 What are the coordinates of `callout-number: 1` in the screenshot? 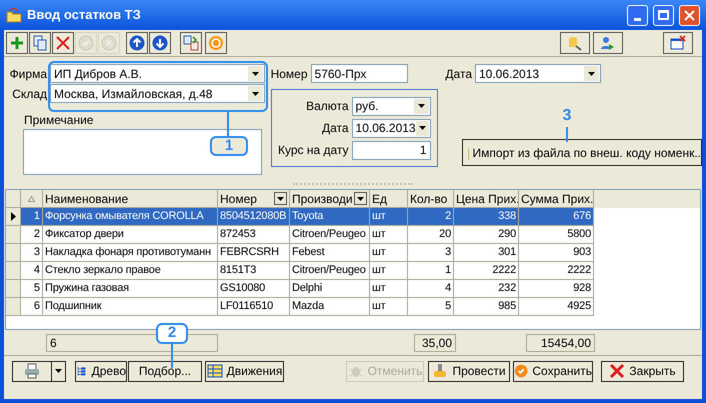 It's located at (229, 146).